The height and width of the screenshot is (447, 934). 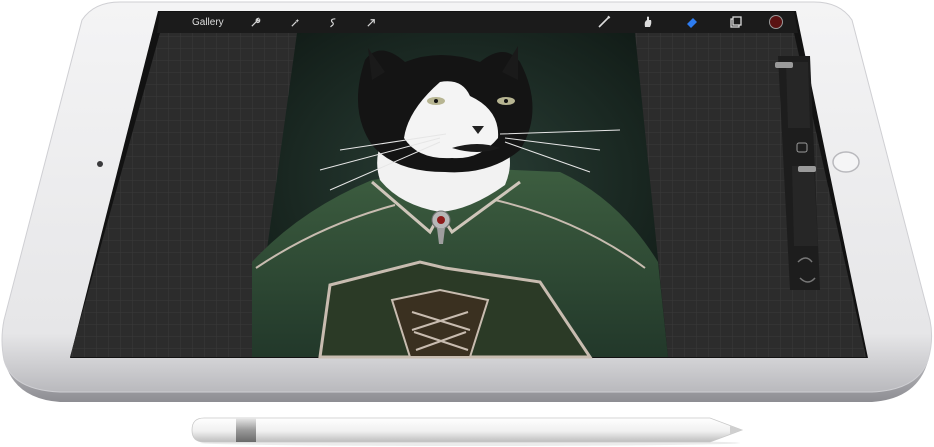 I want to click on smudge-icon, so click(x=648, y=22).